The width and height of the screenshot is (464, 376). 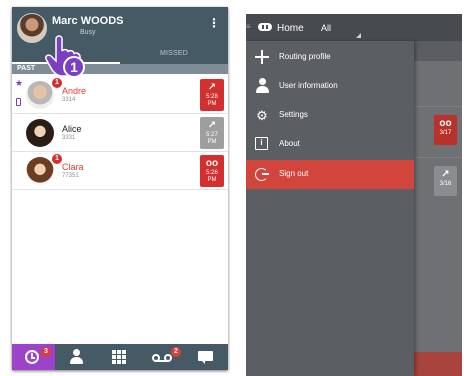 I want to click on history-badge: 3, so click(x=46, y=352).